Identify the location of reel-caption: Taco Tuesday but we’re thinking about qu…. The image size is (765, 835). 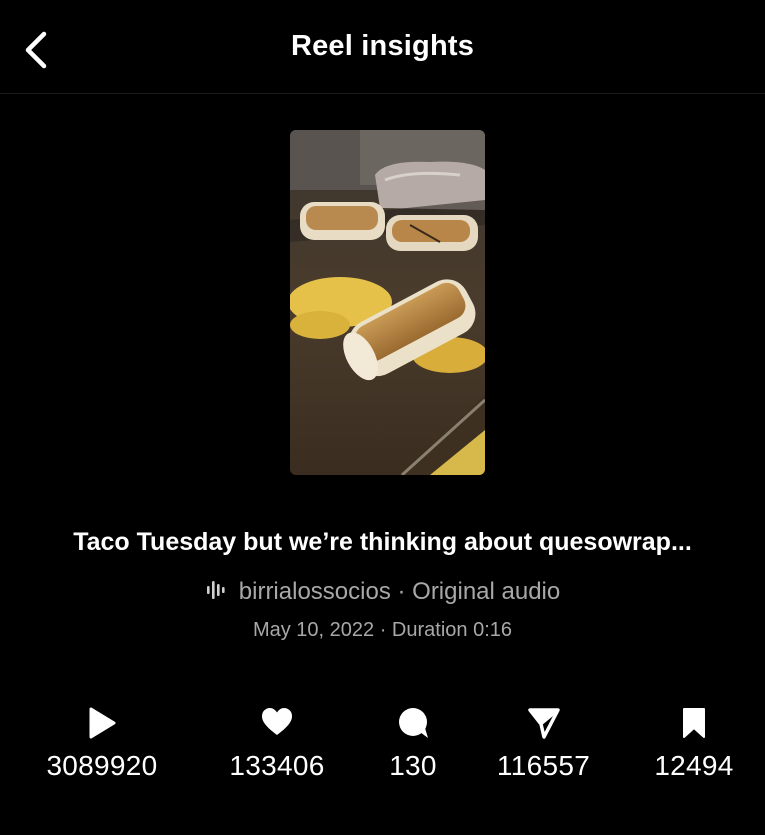
(382, 542).